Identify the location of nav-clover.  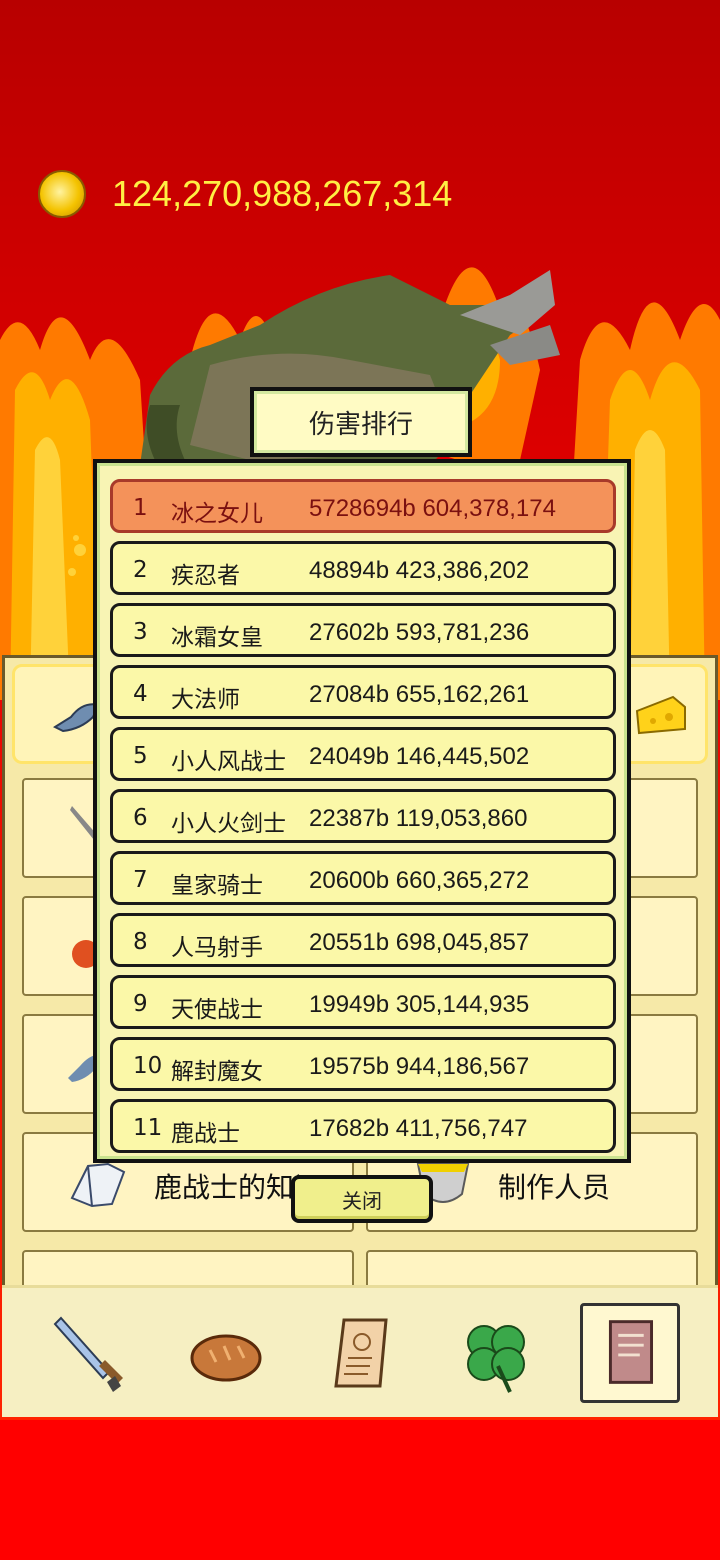
(496, 1354).